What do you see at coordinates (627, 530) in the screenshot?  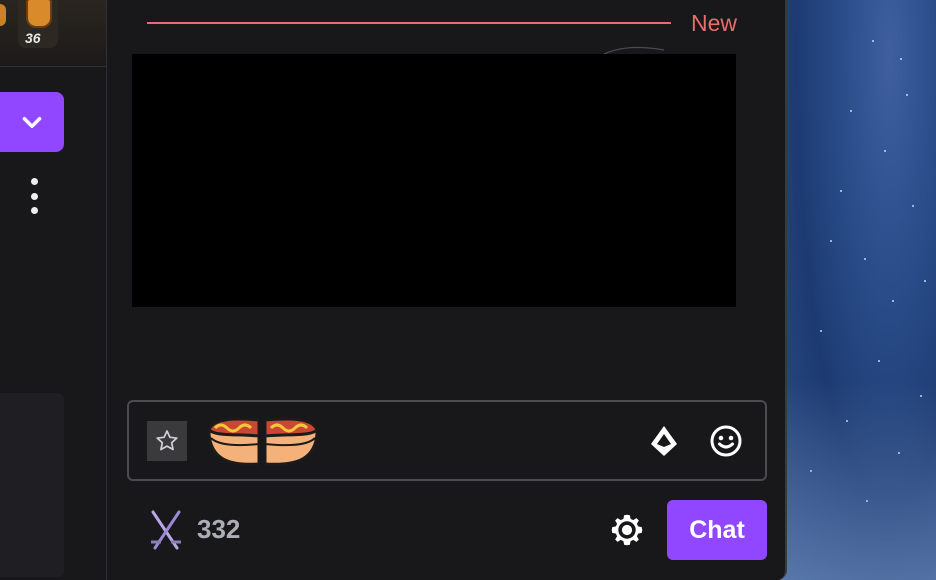 I see `gear-icon` at bounding box center [627, 530].